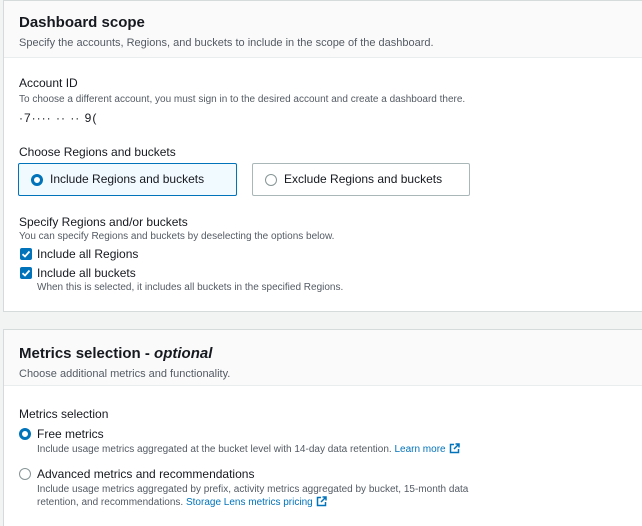  I want to click on metrics-selection-title: Metrics selection - optional, so click(323, 354).